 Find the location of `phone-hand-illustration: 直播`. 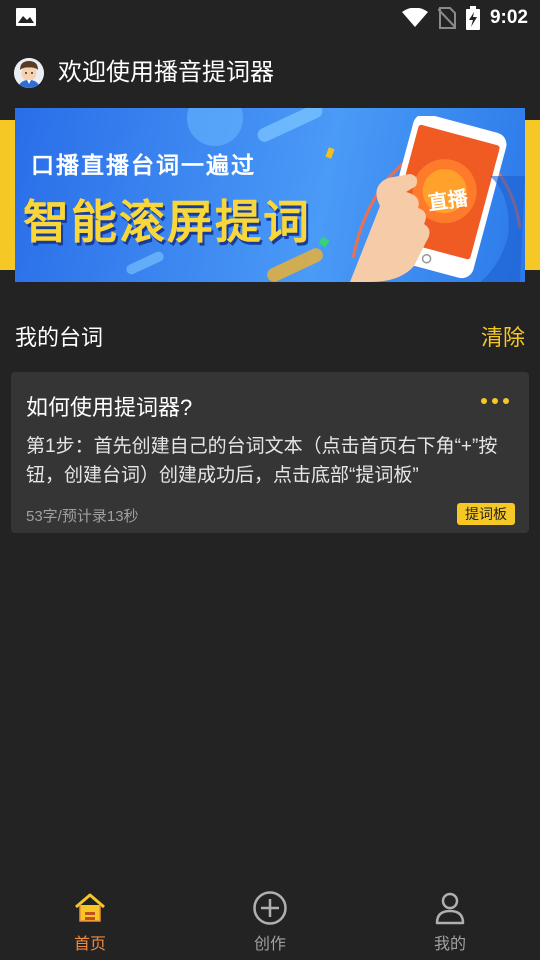

phone-hand-illustration: 直播 is located at coordinates (437, 199).